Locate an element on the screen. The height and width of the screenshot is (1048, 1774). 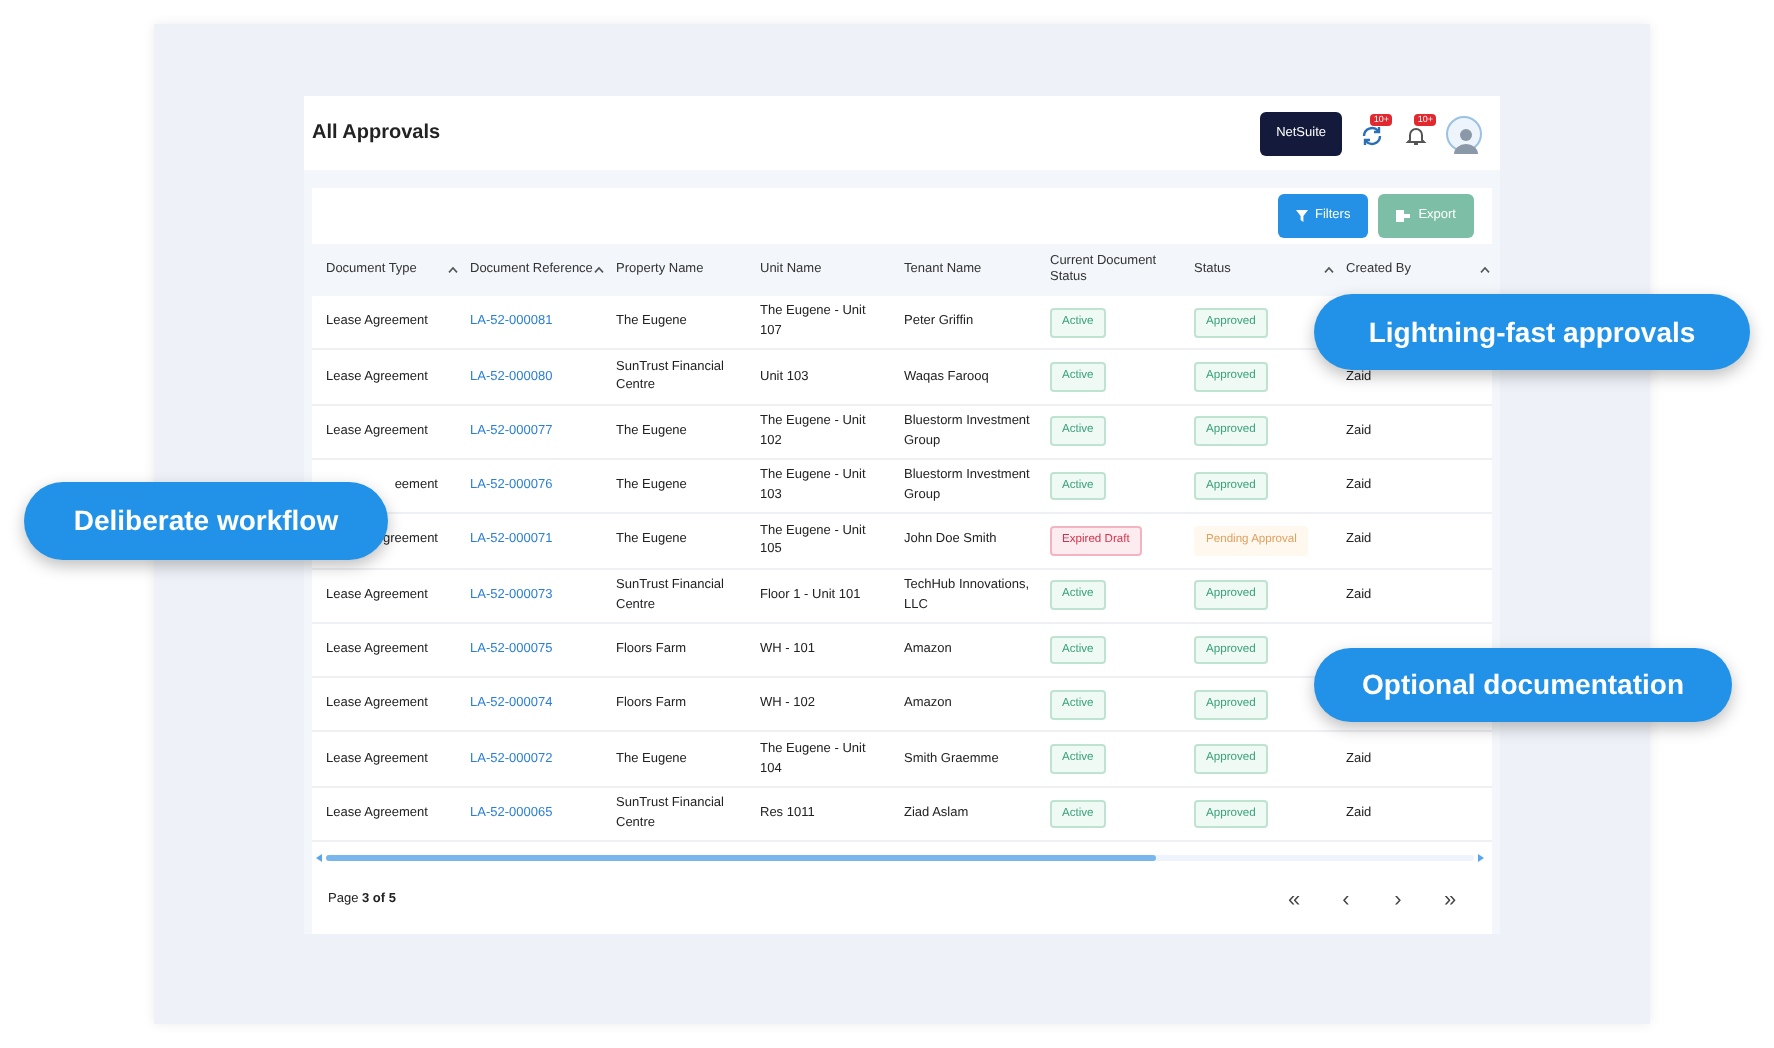
avatar is located at coordinates (1464, 133).